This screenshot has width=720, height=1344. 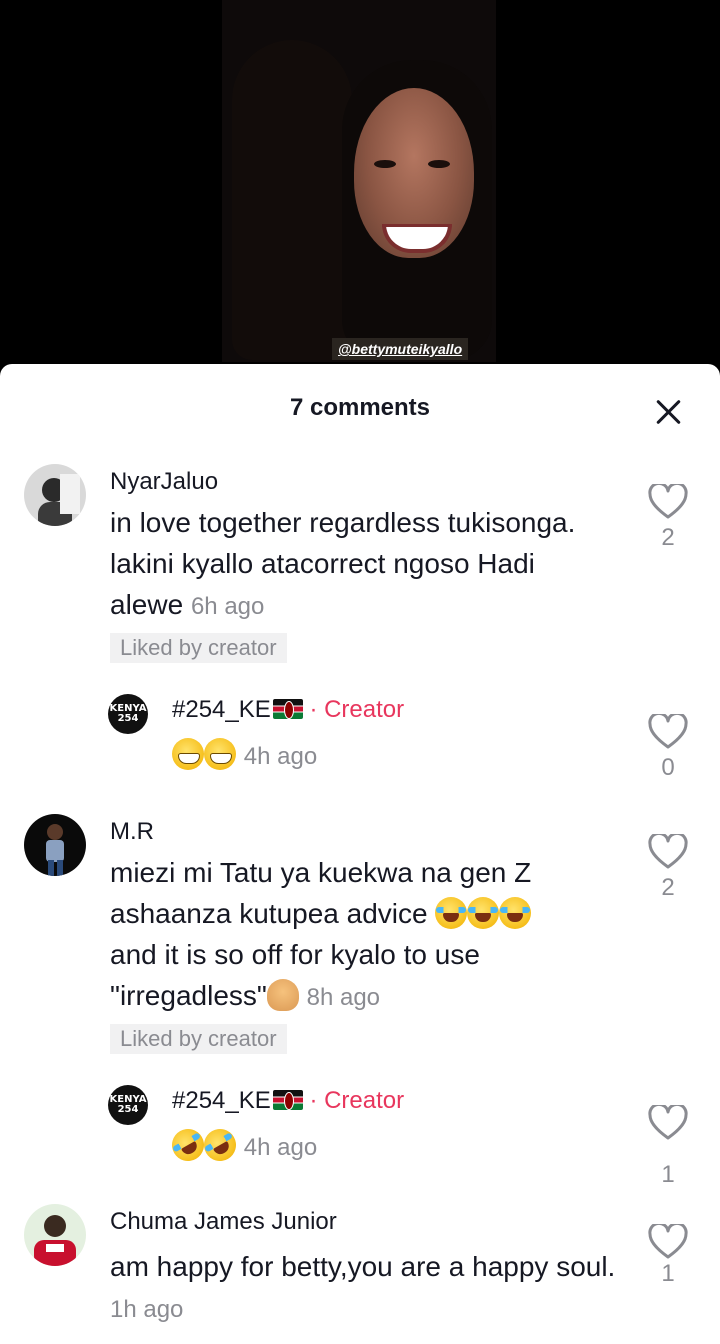 What do you see at coordinates (147, 1309) in the screenshot?
I see `comment-time: 1h ago` at bounding box center [147, 1309].